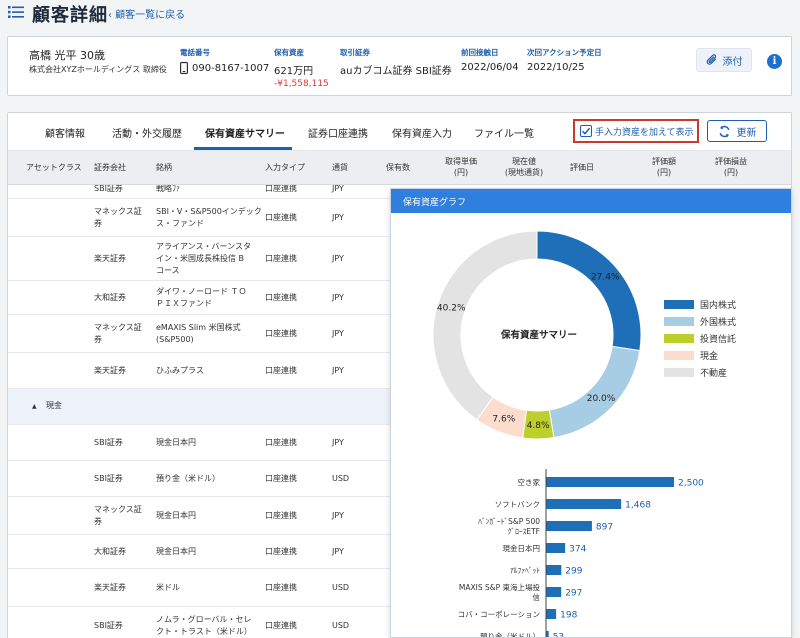 The width and height of the screenshot is (800, 638). What do you see at coordinates (524, 531) in the screenshot?
I see `bar-category-label: ｸﾞﾛｰｽETF` at bounding box center [524, 531].